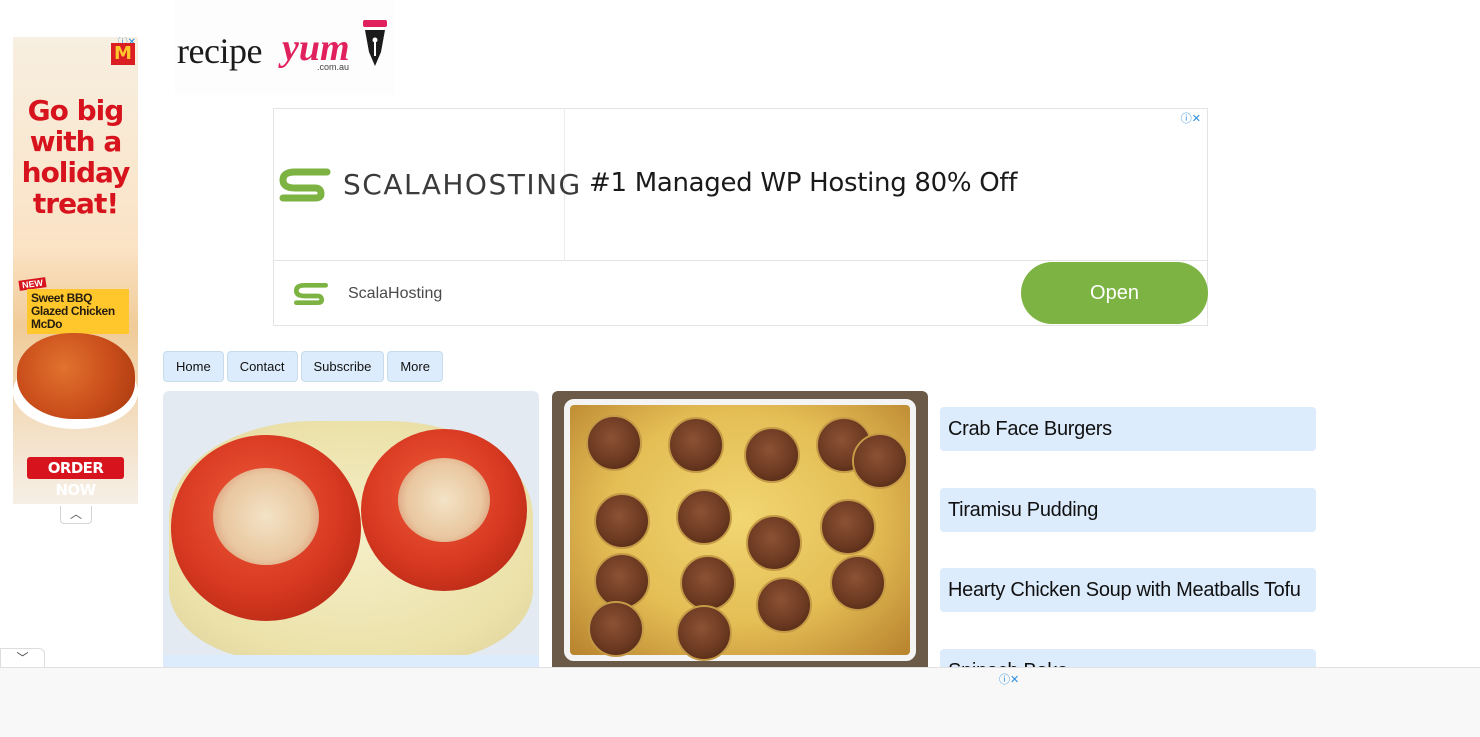  I want to click on main-nav: Home Contact Subscribe More, so click(303, 366).